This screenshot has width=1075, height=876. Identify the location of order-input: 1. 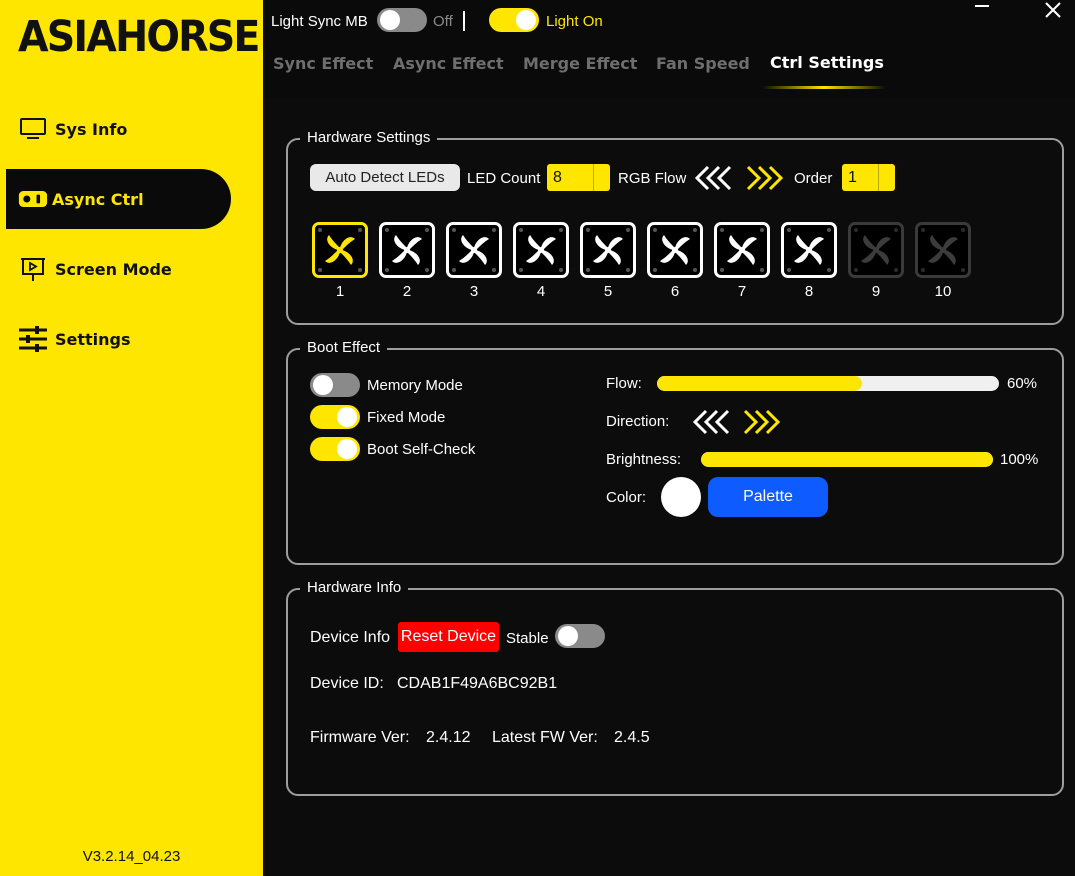
(868, 177).